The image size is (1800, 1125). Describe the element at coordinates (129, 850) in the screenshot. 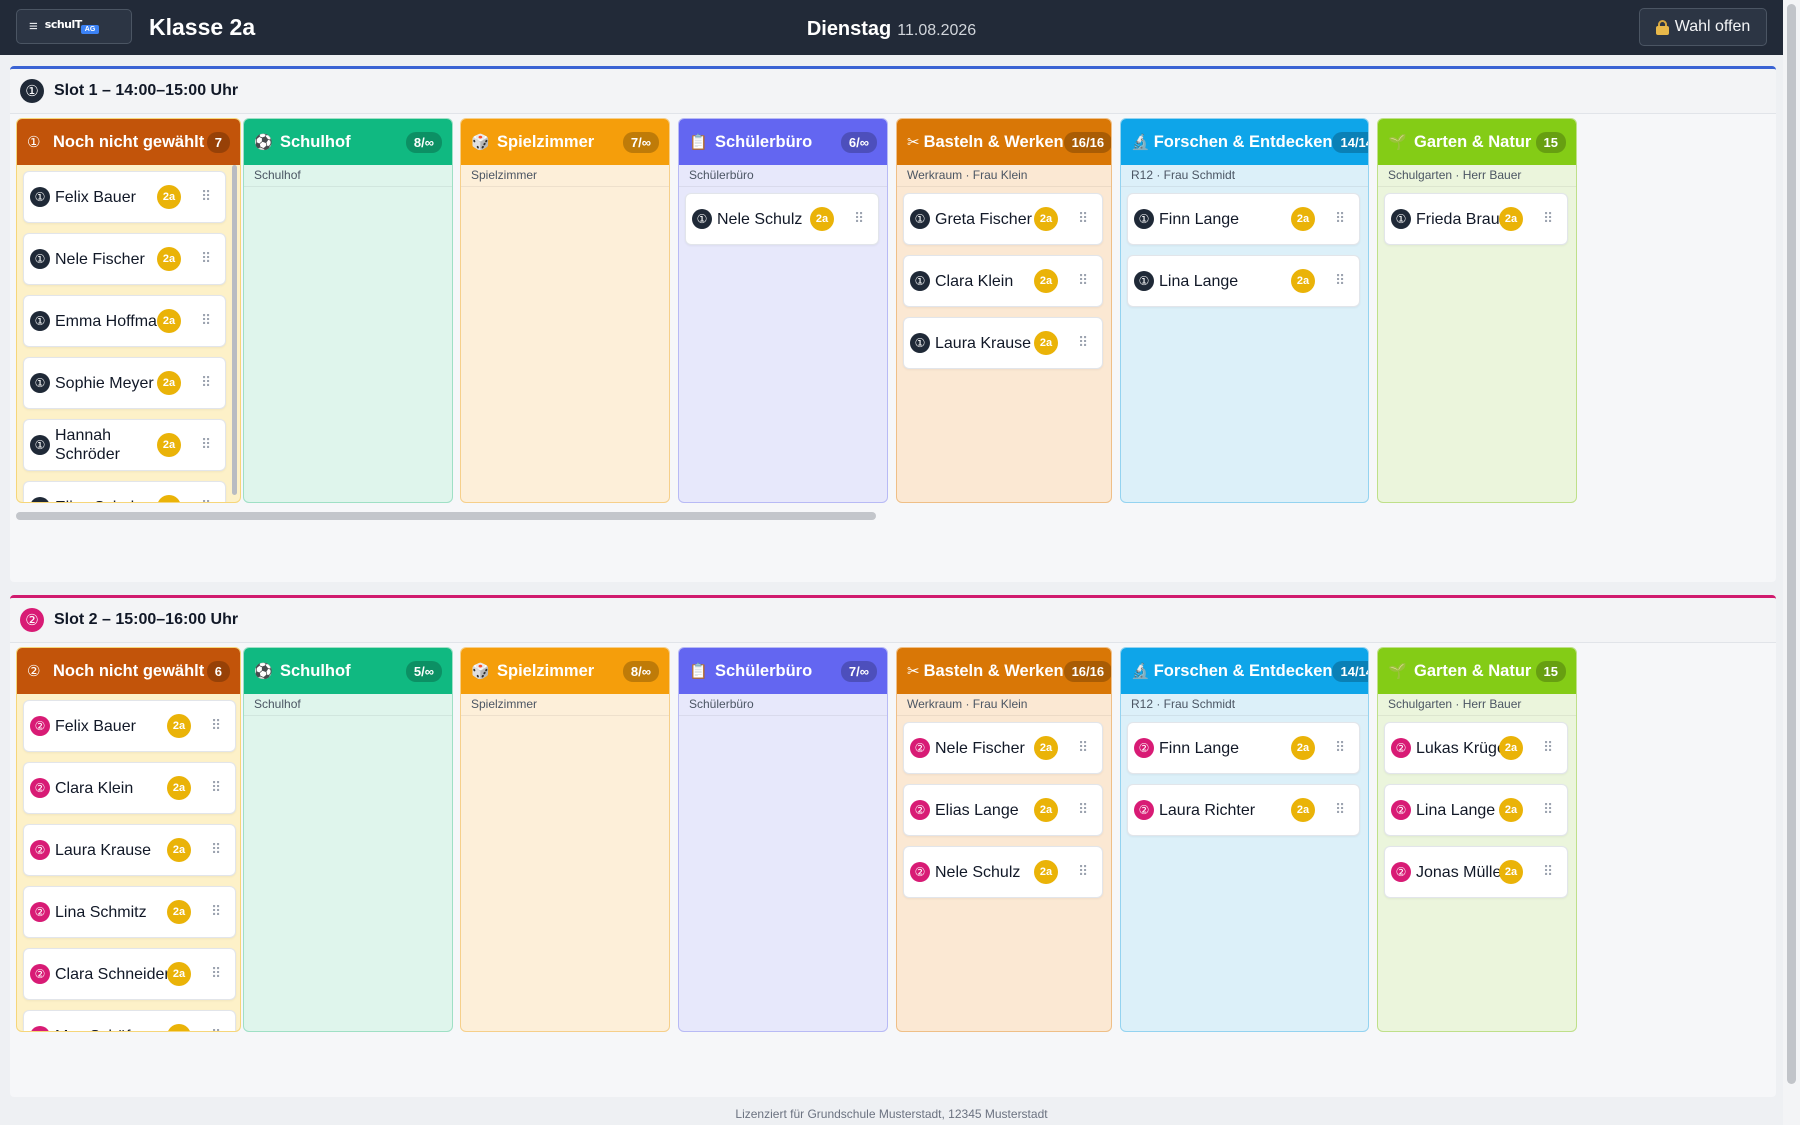

I see `student-card: ② Laura Krause 2a ⠿` at that location.